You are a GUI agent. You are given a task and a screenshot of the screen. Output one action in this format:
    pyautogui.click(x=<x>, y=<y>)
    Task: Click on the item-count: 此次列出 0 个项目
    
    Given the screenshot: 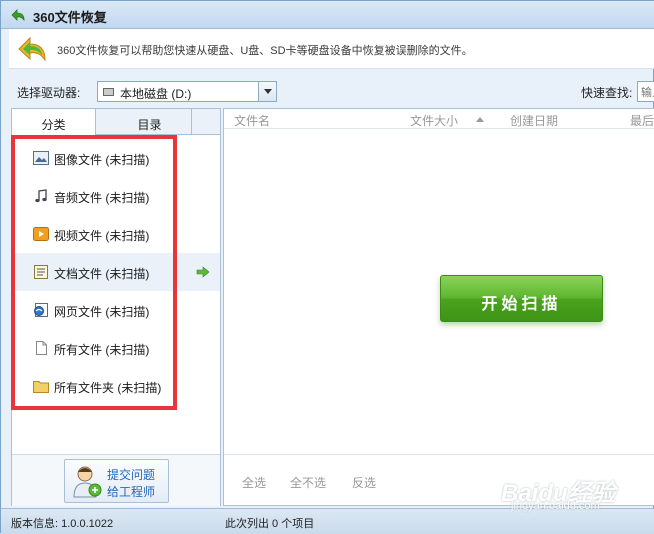 What is the action you would take?
    pyautogui.click(x=270, y=524)
    